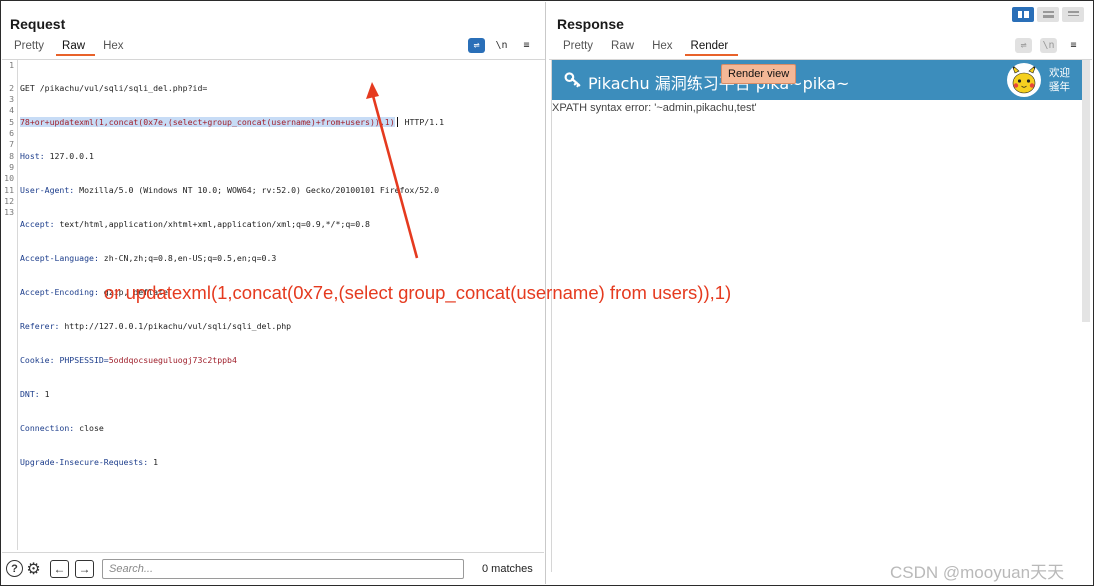 The height and width of the screenshot is (586, 1094). Describe the element at coordinates (30, 393) in the screenshot. I see `header-key: DNT:` at that location.